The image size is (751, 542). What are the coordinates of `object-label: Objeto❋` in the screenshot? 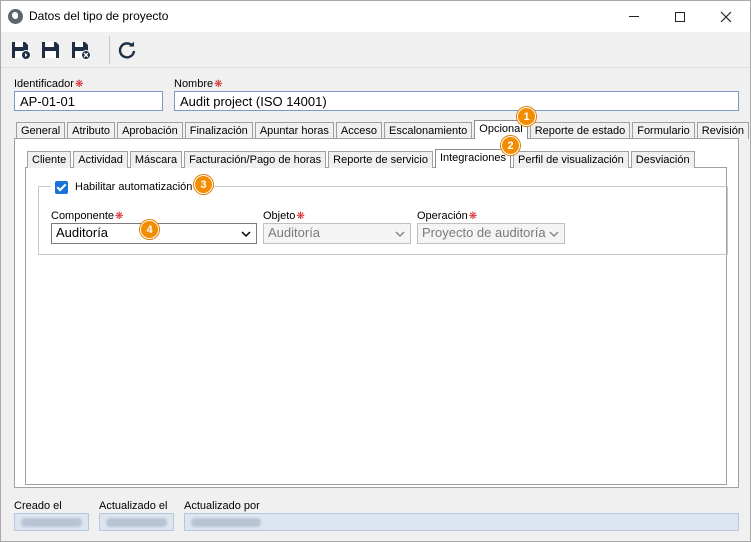 It's located at (284, 216).